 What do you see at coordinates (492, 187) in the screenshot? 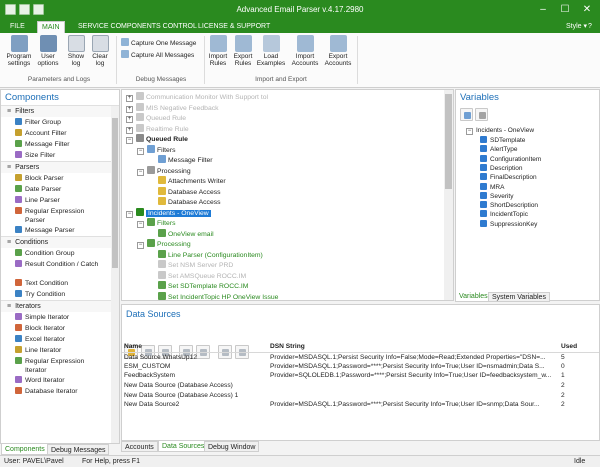
I see `variable-item: MRA` at bounding box center [492, 187].